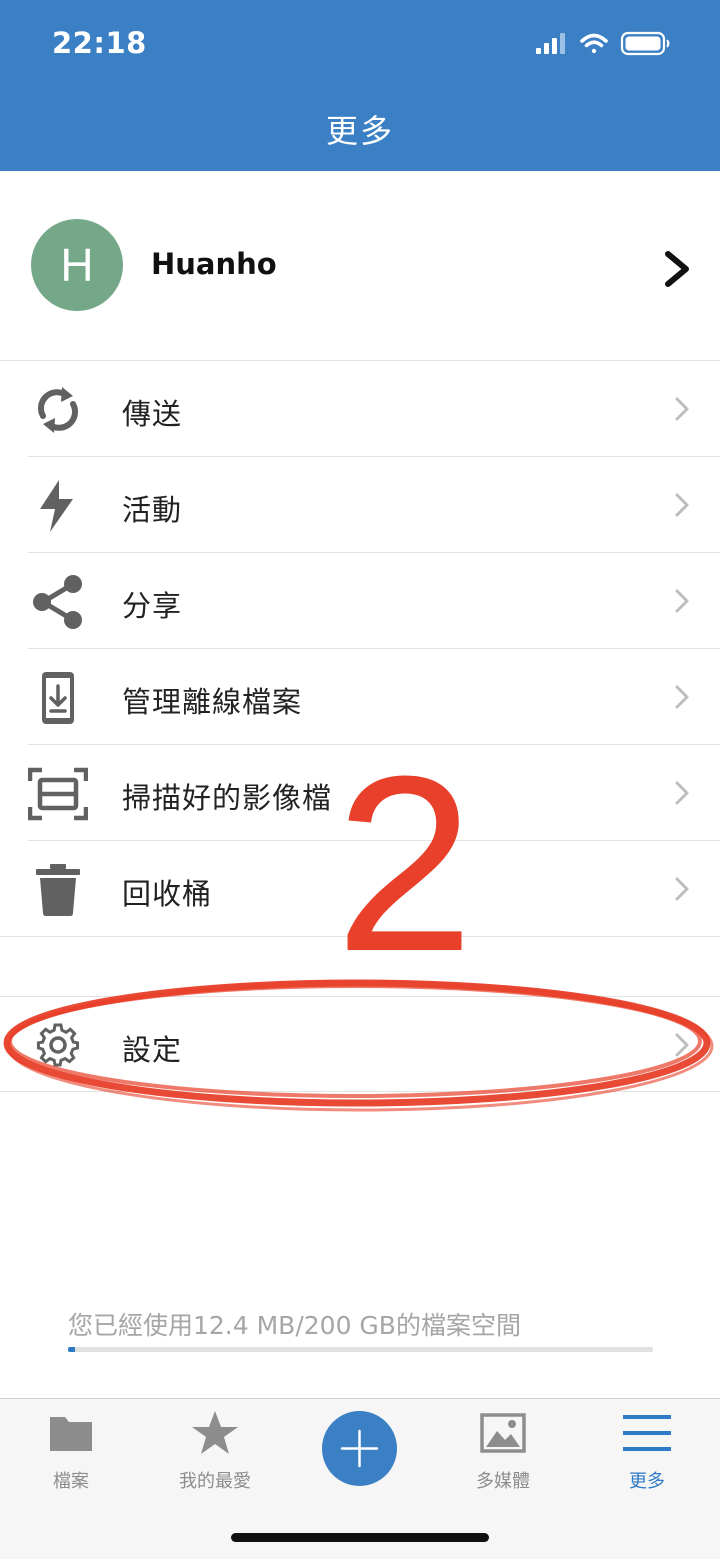 Image resolution: width=720 pixels, height=1559 pixels. Describe the element at coordinates (227, 798) in the screenshot. I see `menu-item-label: 掃描好的影像檔` at that location.